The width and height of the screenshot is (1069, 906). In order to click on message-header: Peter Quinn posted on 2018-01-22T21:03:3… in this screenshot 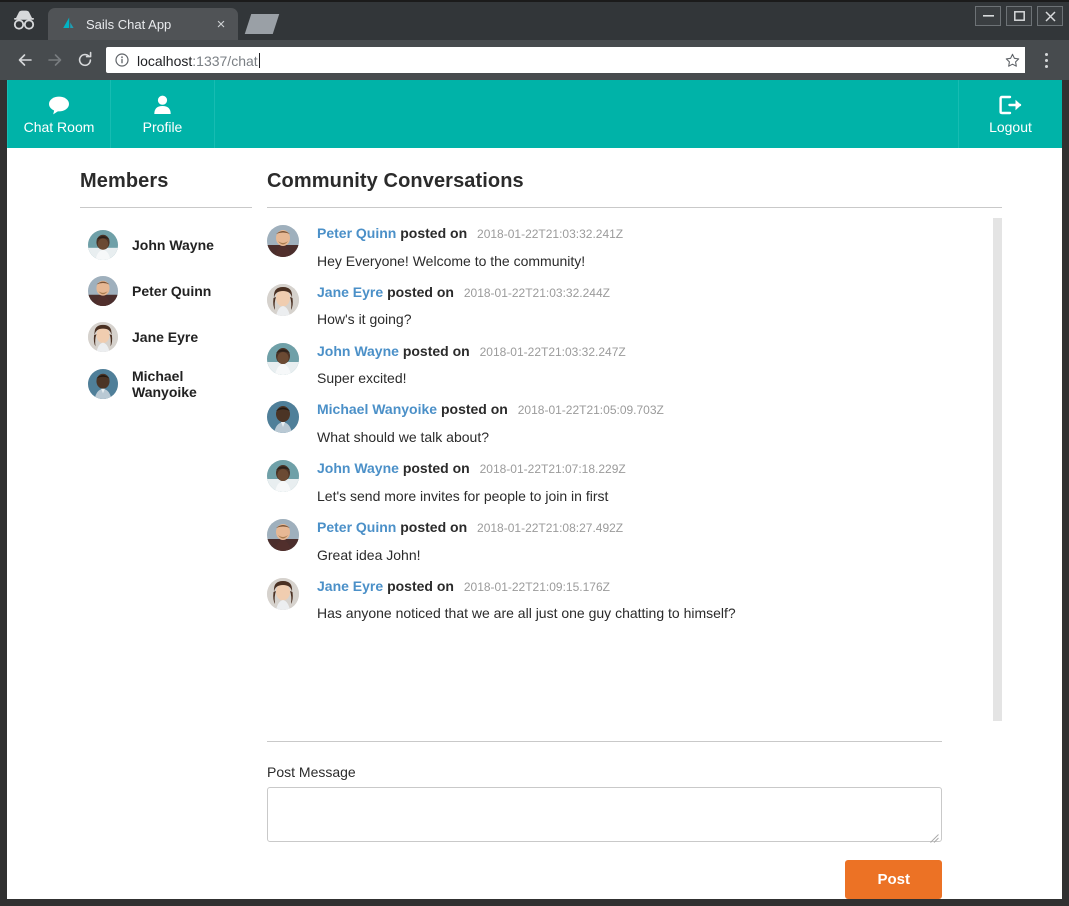, I will do `click(659, 233)`.